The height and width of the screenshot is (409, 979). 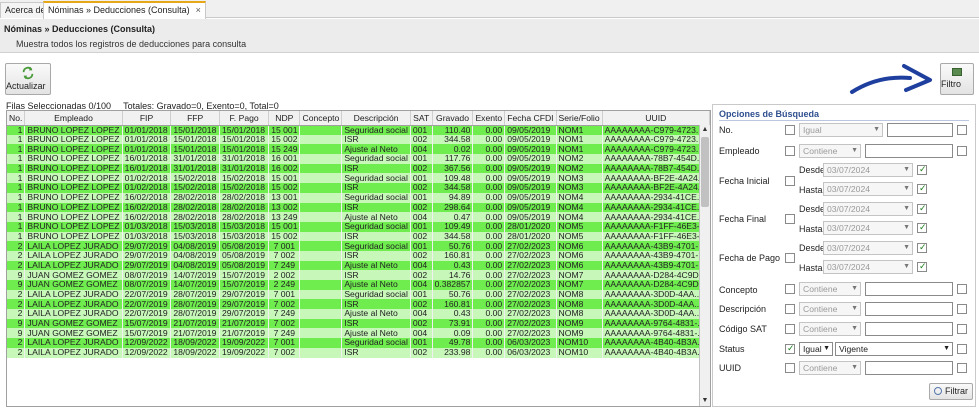 I want to click on column-header: Concepto, so click(x=321, y=118).